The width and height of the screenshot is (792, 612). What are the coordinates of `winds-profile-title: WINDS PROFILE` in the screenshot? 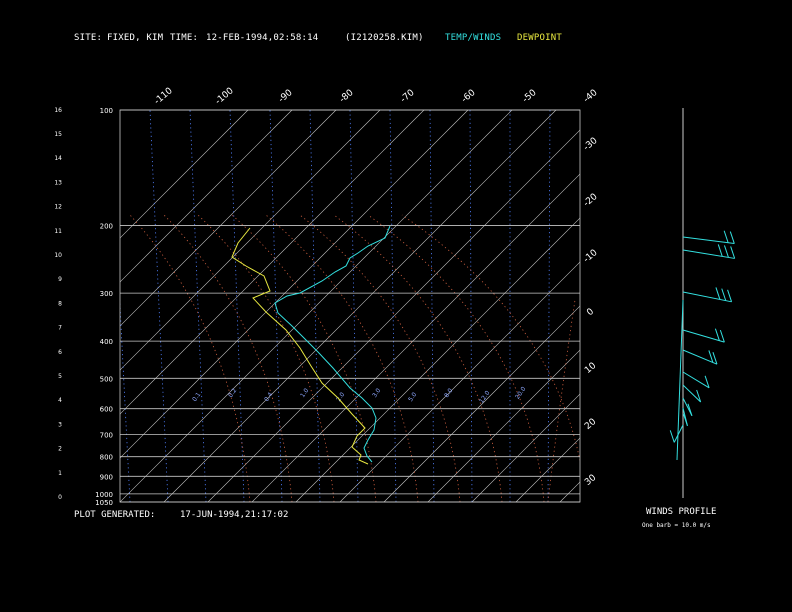 It's located at (681, 512).